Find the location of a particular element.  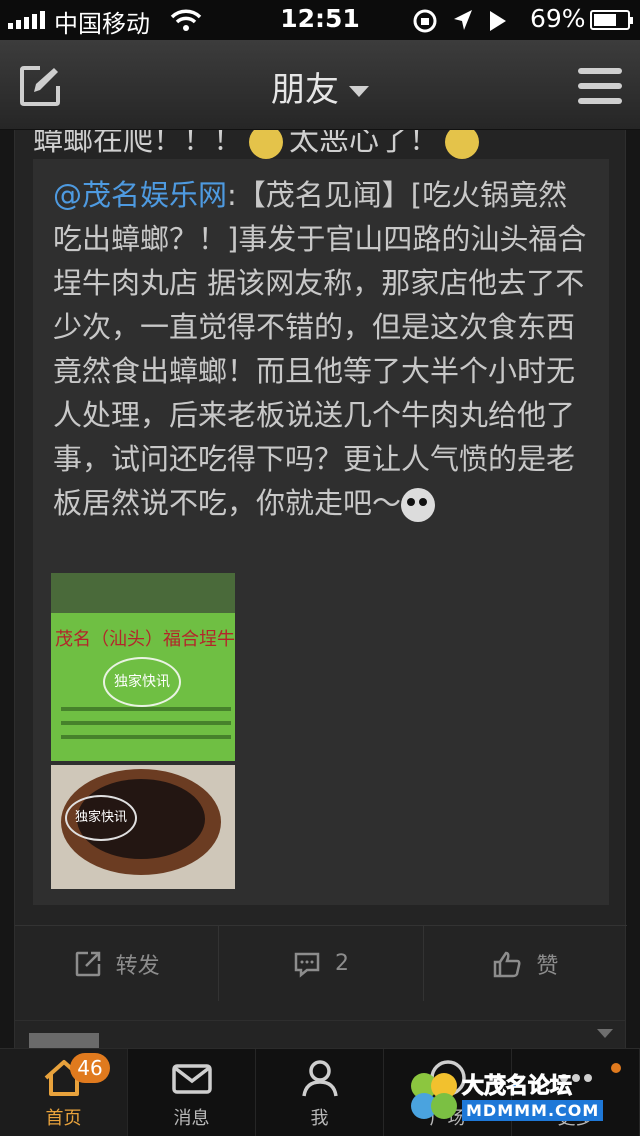

repost-label: 转发 is located at coordinates (137, 966).